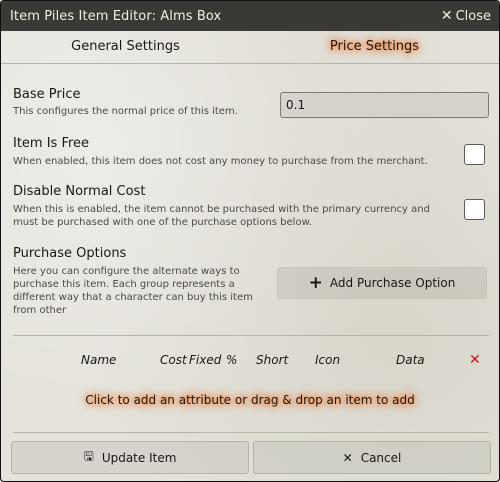  What do you see at coordinates (251, 361) in the screenshot?
I see `purchase-options-table-header: Name Cost Fixed % Short Icon Data ✕` at bounding box center [251, 361].